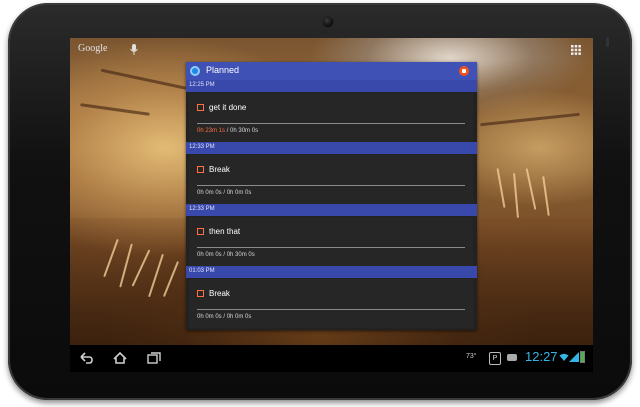  I want to click on widget-title: Planned, so click(223, 70).